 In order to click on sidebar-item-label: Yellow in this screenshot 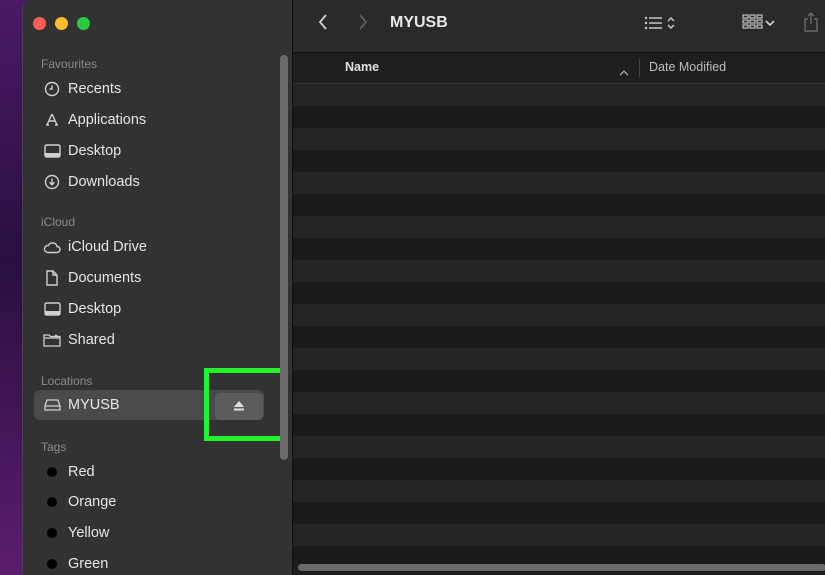, I will do `click(89, 533)`.